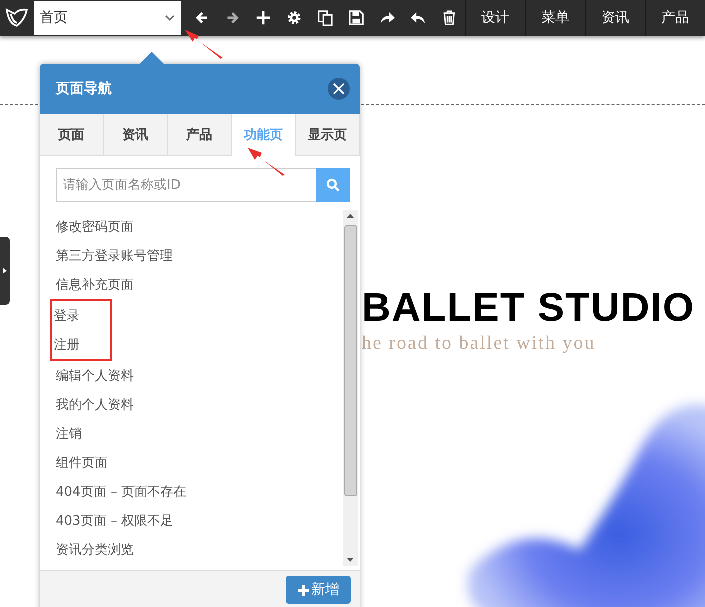  Describe the element at coordinates (350, 388) in the screenshot. I see `scrollbar` at that location.